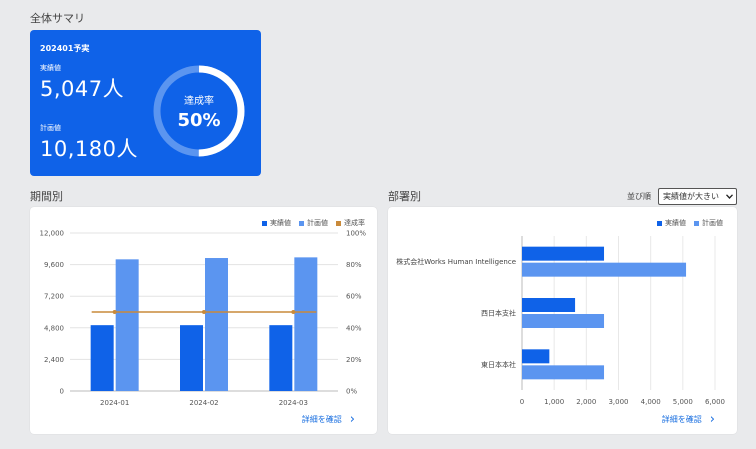  Describe the element at coordinates (89, 149) in the screenshot. I see `plan-value: 10,180人` at that location.